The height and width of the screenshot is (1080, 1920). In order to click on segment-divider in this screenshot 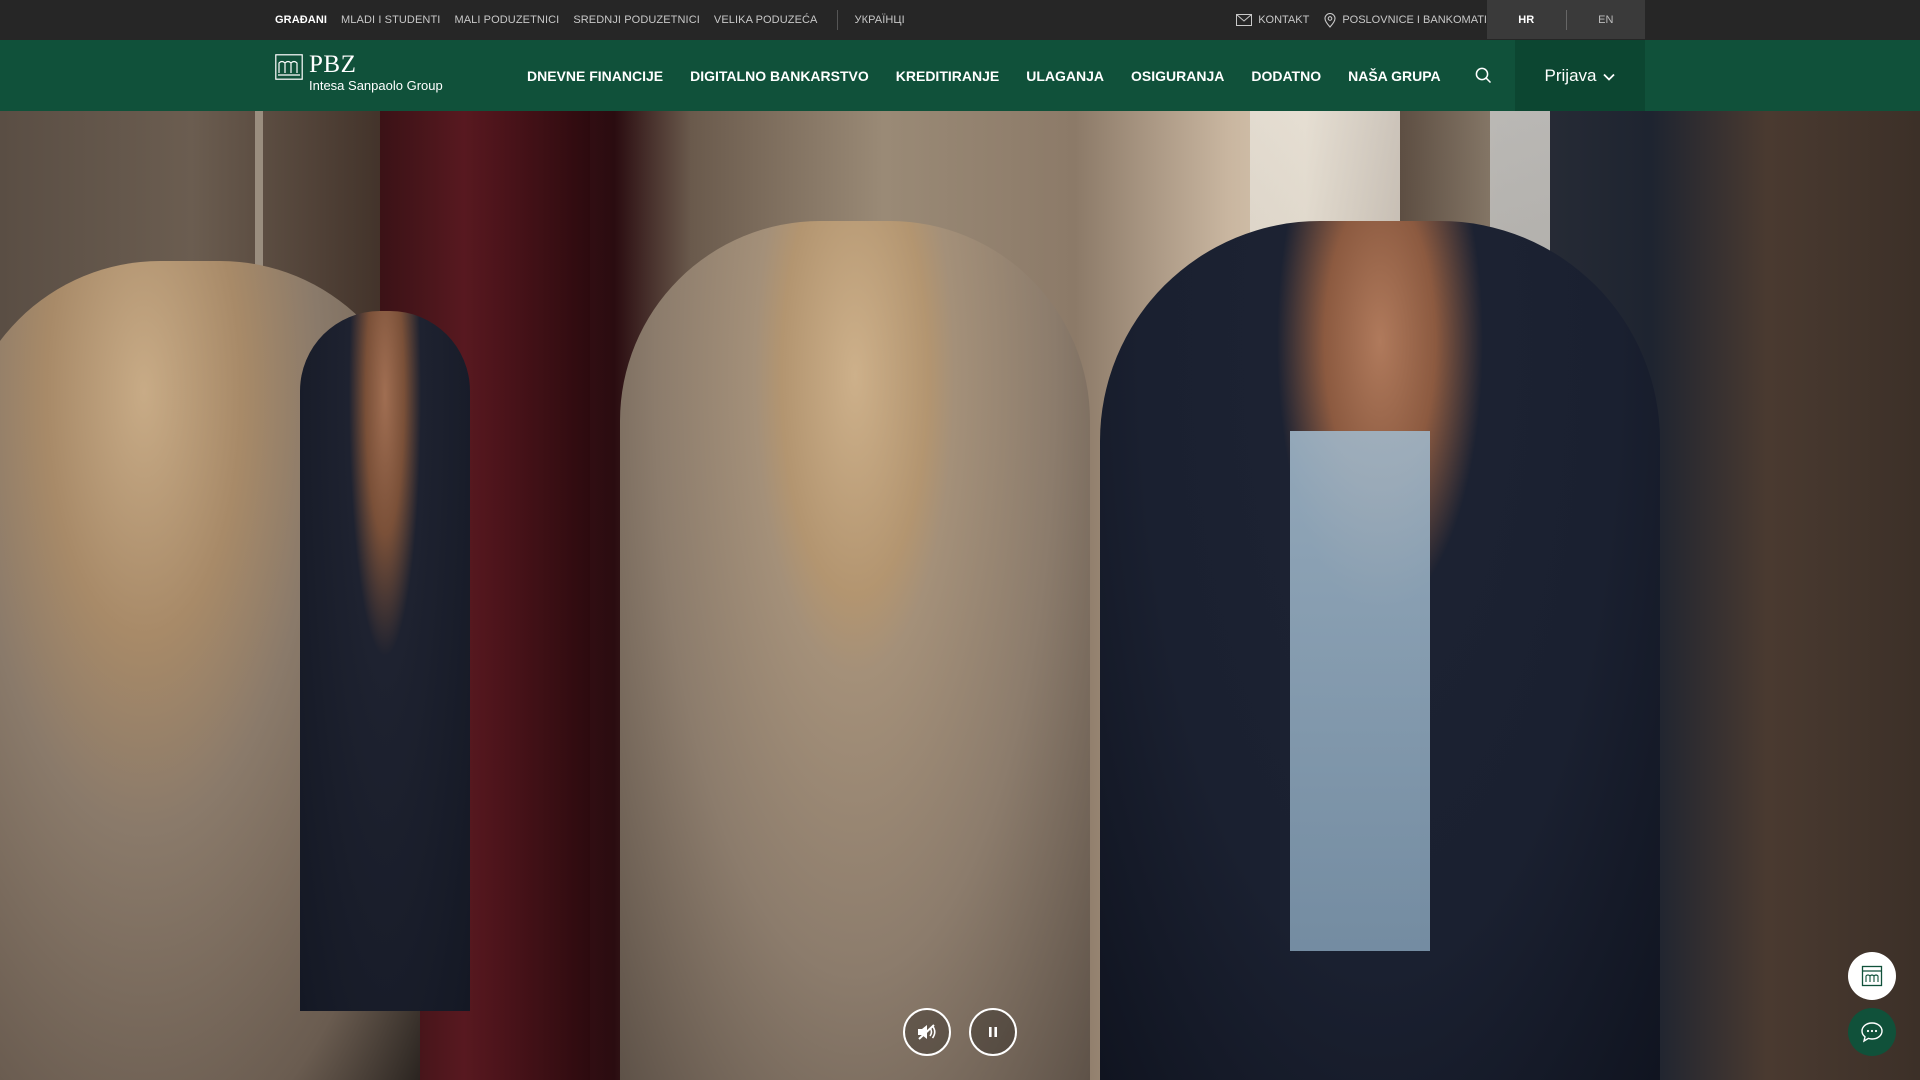, I will do `click(837, 20)`.